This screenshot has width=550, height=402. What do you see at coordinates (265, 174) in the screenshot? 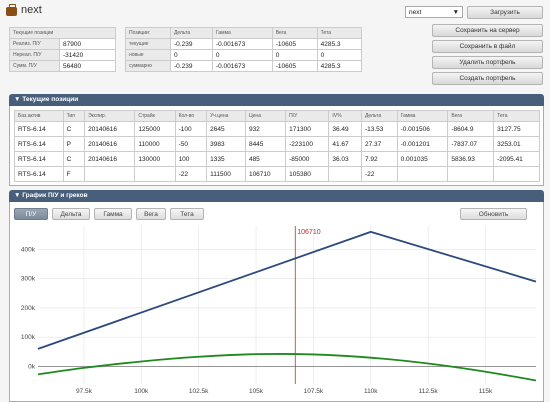
I see `position-cell: 106710` at bounding box center [265, 174].